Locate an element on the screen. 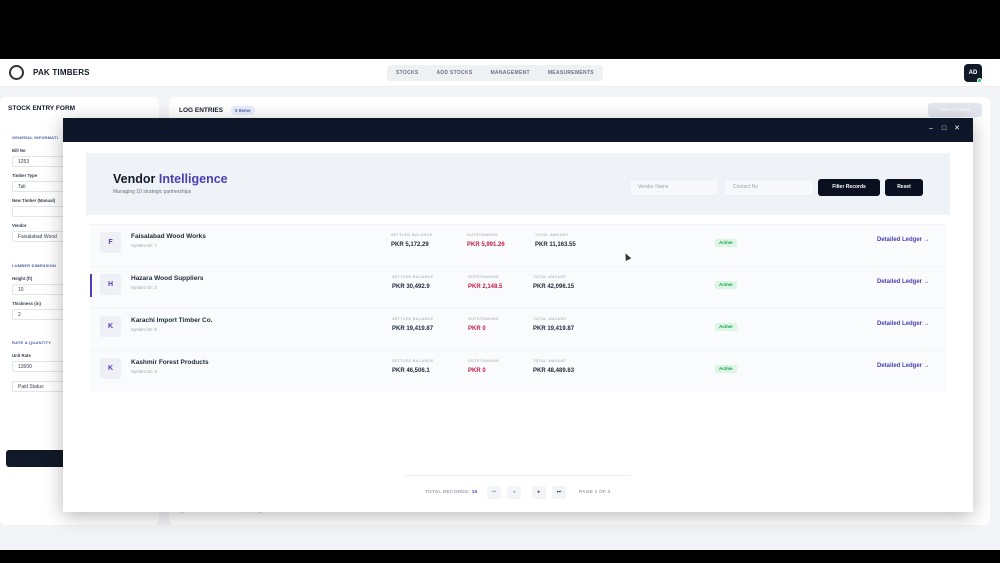  section-general: GENERAL INFORMATI is located at coordinates (35, 137).